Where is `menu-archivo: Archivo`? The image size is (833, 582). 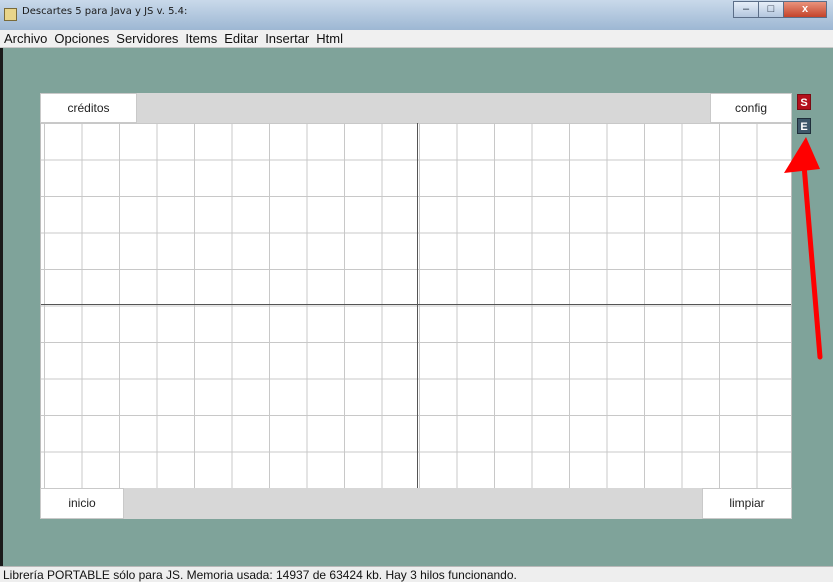 menu-archivo: Archivo is located at coordinates (25, 38).